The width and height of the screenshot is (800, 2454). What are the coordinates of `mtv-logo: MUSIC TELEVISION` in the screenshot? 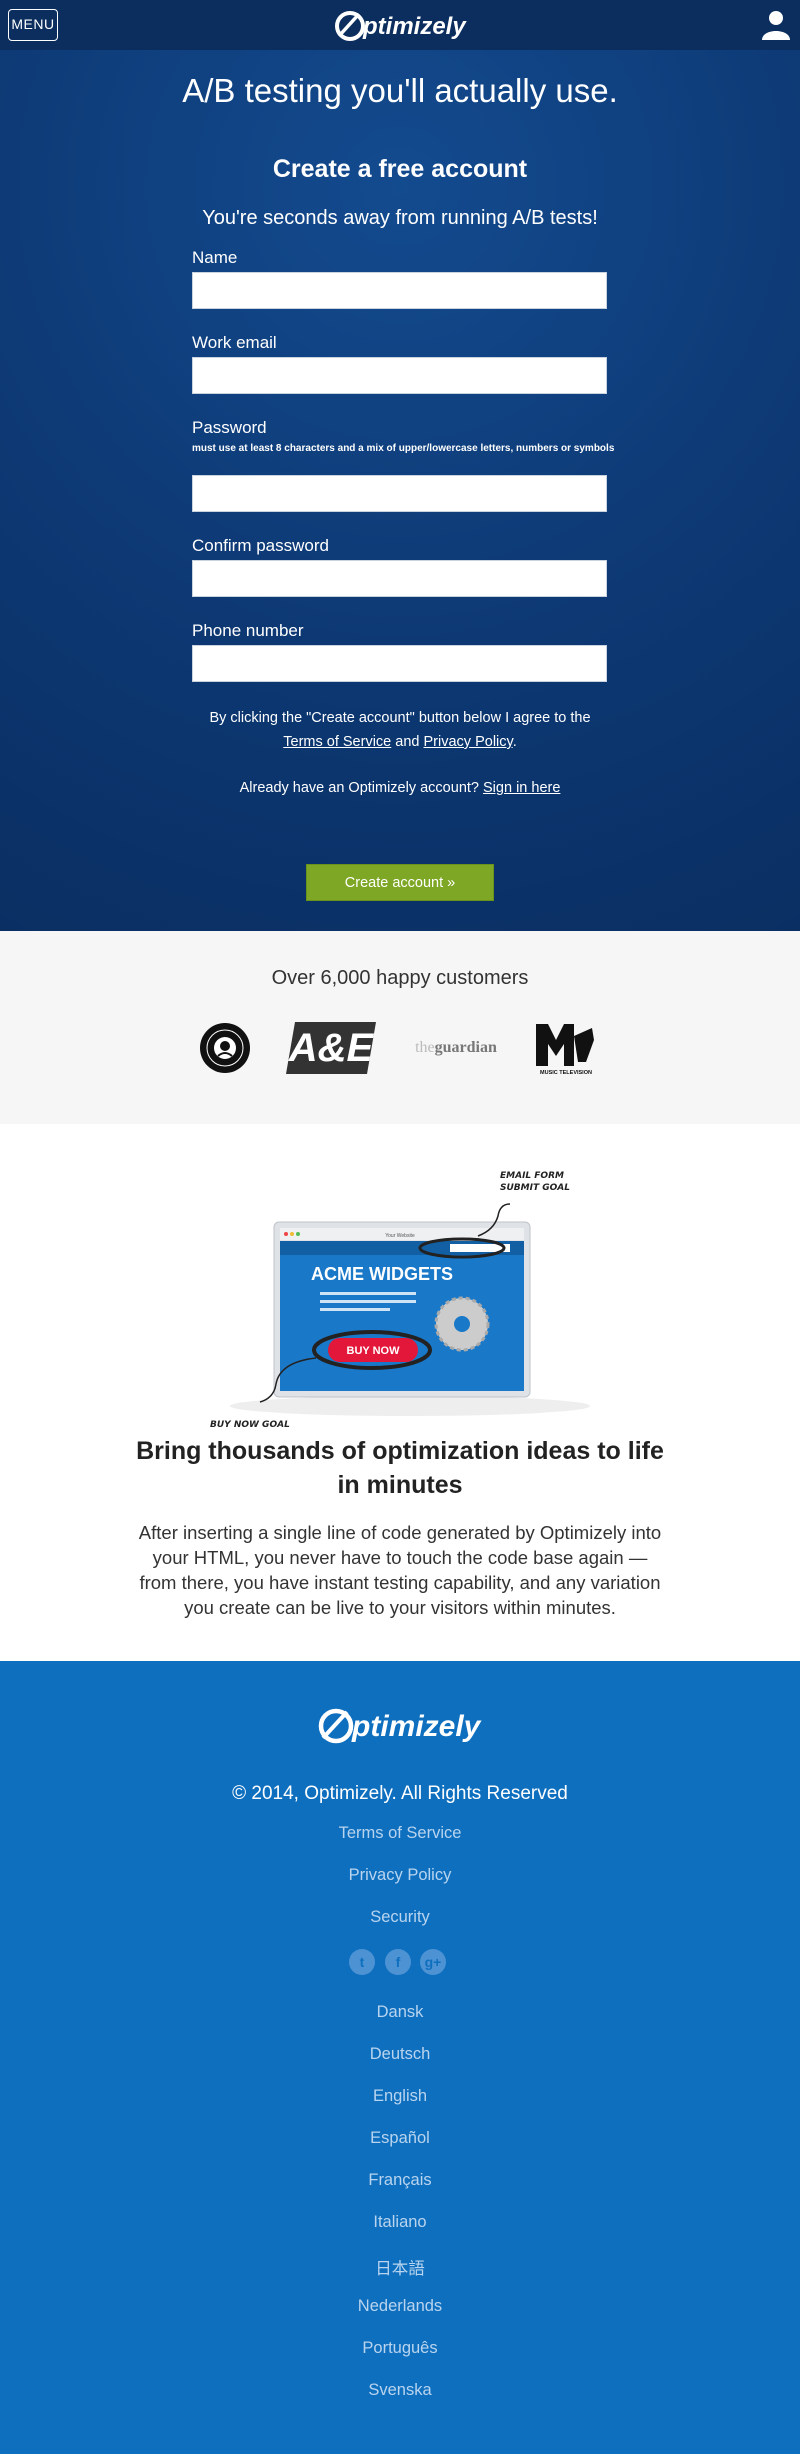 It's located at (565, 1050).